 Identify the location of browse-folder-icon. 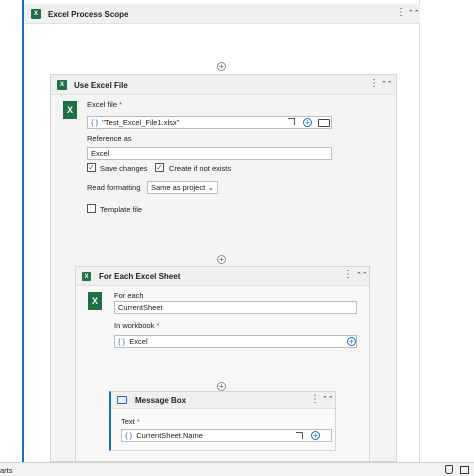
(324, 123).